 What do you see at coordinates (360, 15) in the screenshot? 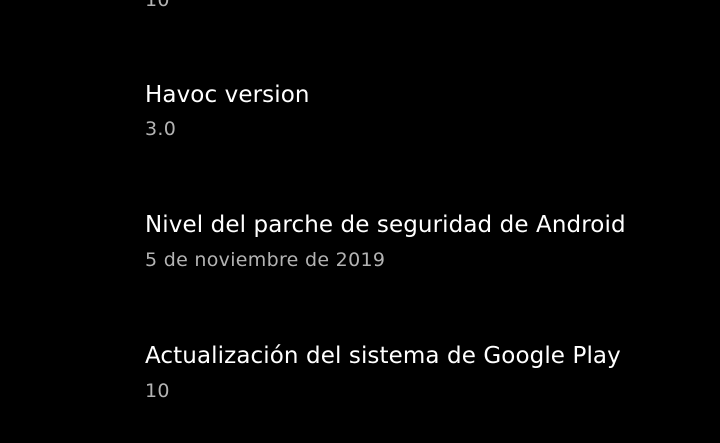
I see `list-item-android-version: 10` at bounding box center [360, 15].